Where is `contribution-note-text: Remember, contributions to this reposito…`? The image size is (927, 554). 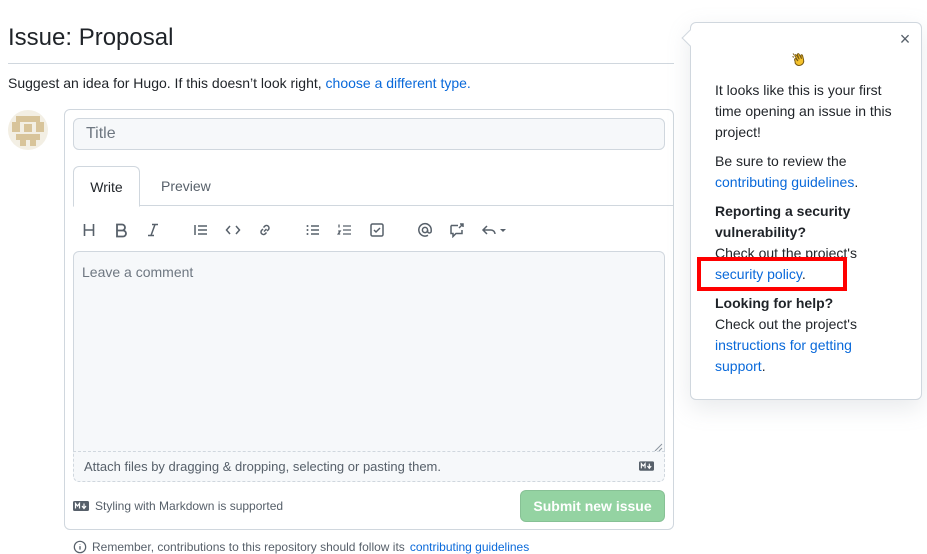
contribution-note-text: Remember, contributions to this reposito… is located at coordinates (248, 547).